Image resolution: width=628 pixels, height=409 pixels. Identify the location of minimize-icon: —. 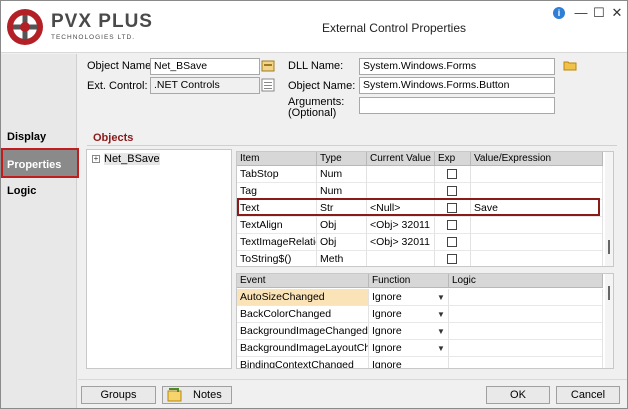
(581, 13).